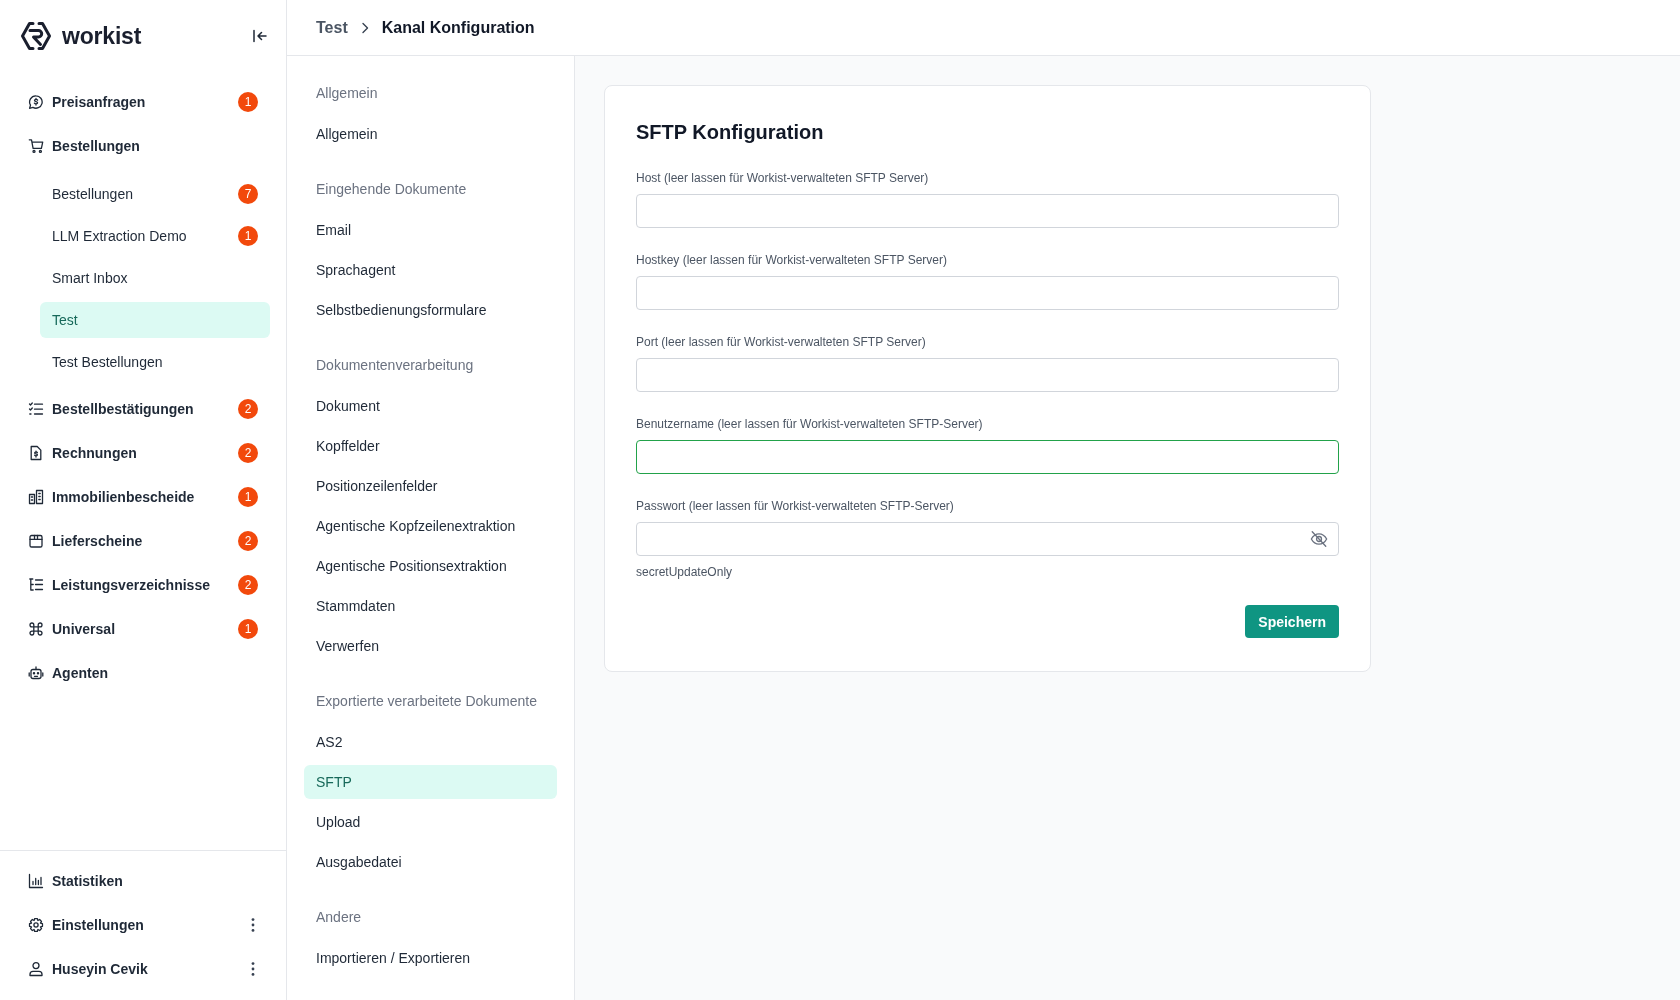 The image size is (1680, 1000). Describe the element at coordinates (155, 362) in the screenshot. I see `nav-subitem: Test Bestellungen` at that location.